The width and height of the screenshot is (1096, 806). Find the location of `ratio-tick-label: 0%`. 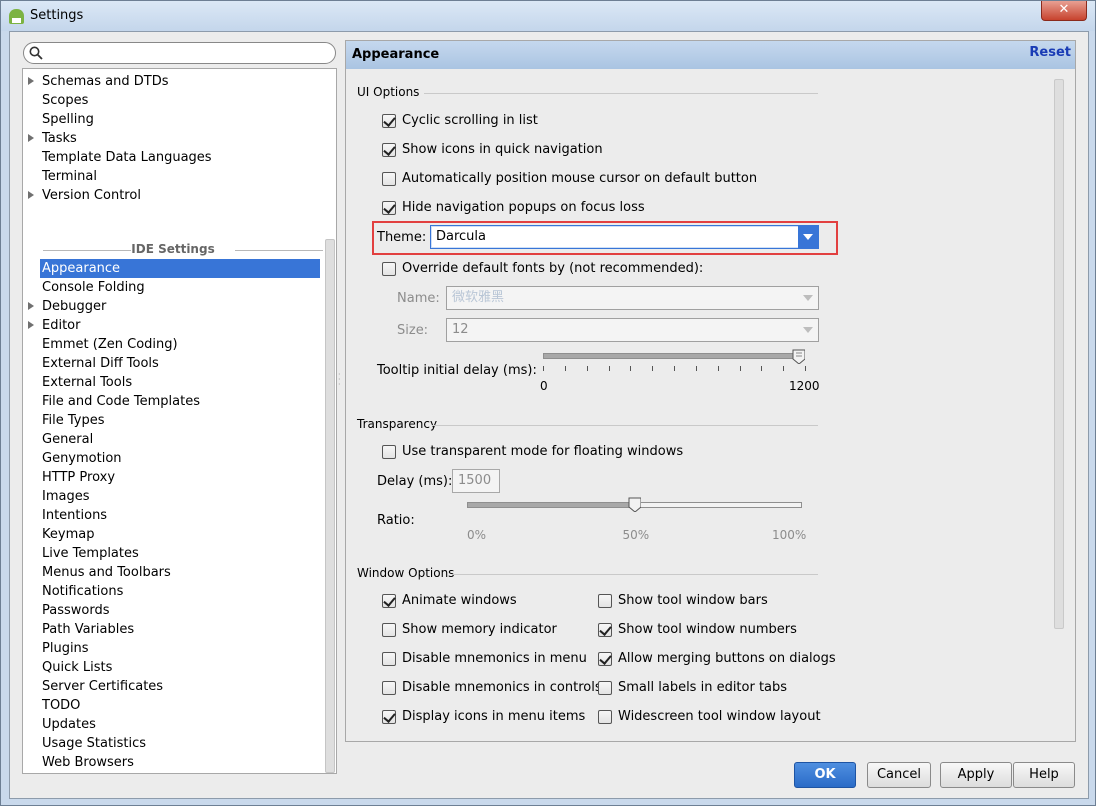

ratio-tick-label: 0% is located at coordinates (477, 535).